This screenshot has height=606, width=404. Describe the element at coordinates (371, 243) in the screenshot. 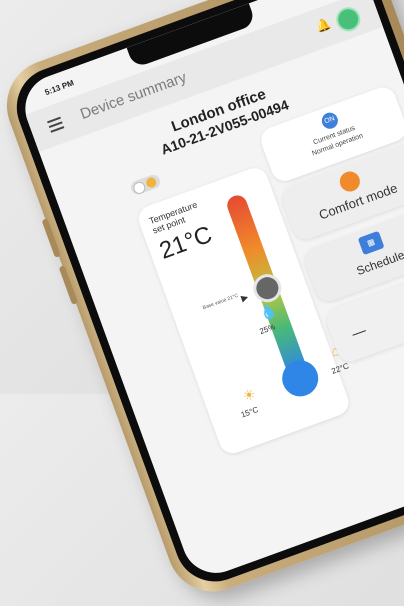

I see `calendar-icon: ▦` at that location.